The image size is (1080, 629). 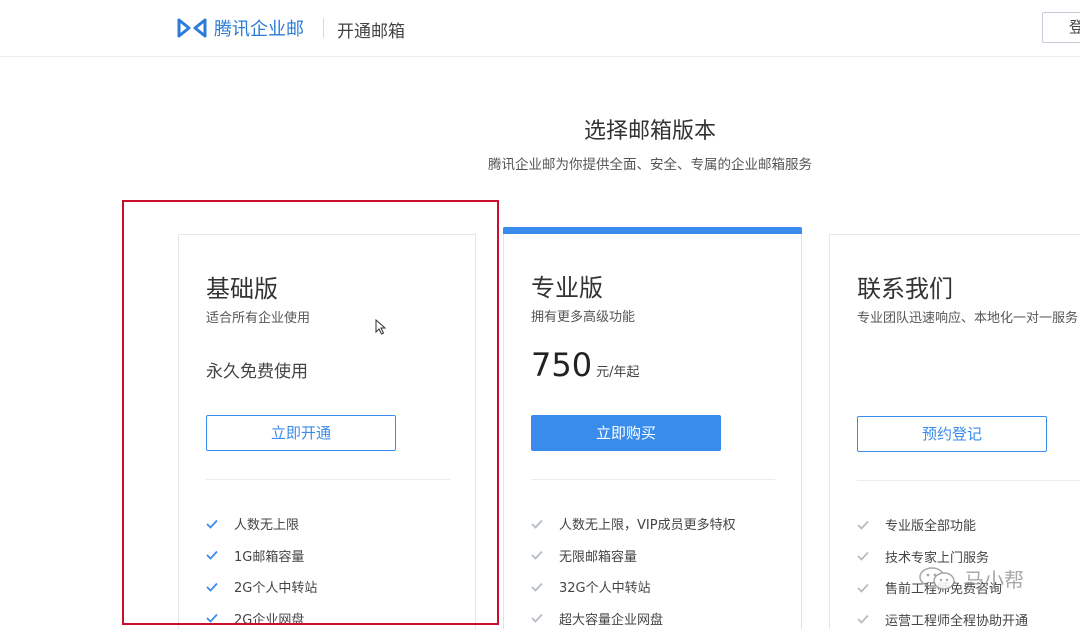 What do you see at coordinates (583, 317) in the screenshot?
I see `plan-desc: 拥有更多高级功能` at bounding box center [583, 317].